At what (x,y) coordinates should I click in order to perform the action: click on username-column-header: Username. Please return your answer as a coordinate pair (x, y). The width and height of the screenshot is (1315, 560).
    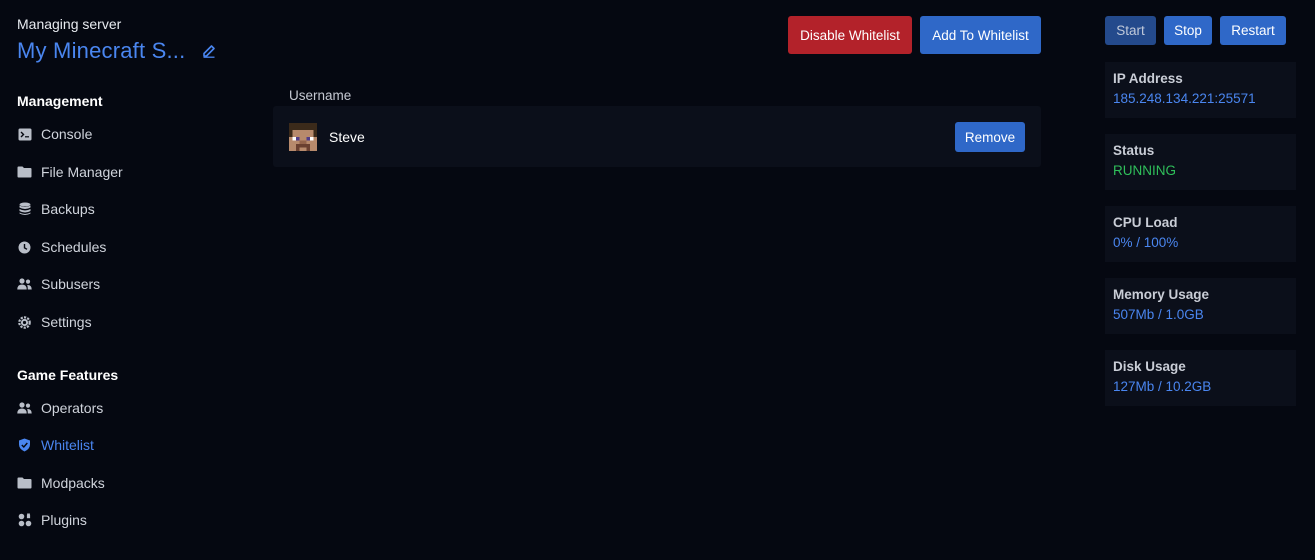
    Looking at the image, I should click on (320, 95).